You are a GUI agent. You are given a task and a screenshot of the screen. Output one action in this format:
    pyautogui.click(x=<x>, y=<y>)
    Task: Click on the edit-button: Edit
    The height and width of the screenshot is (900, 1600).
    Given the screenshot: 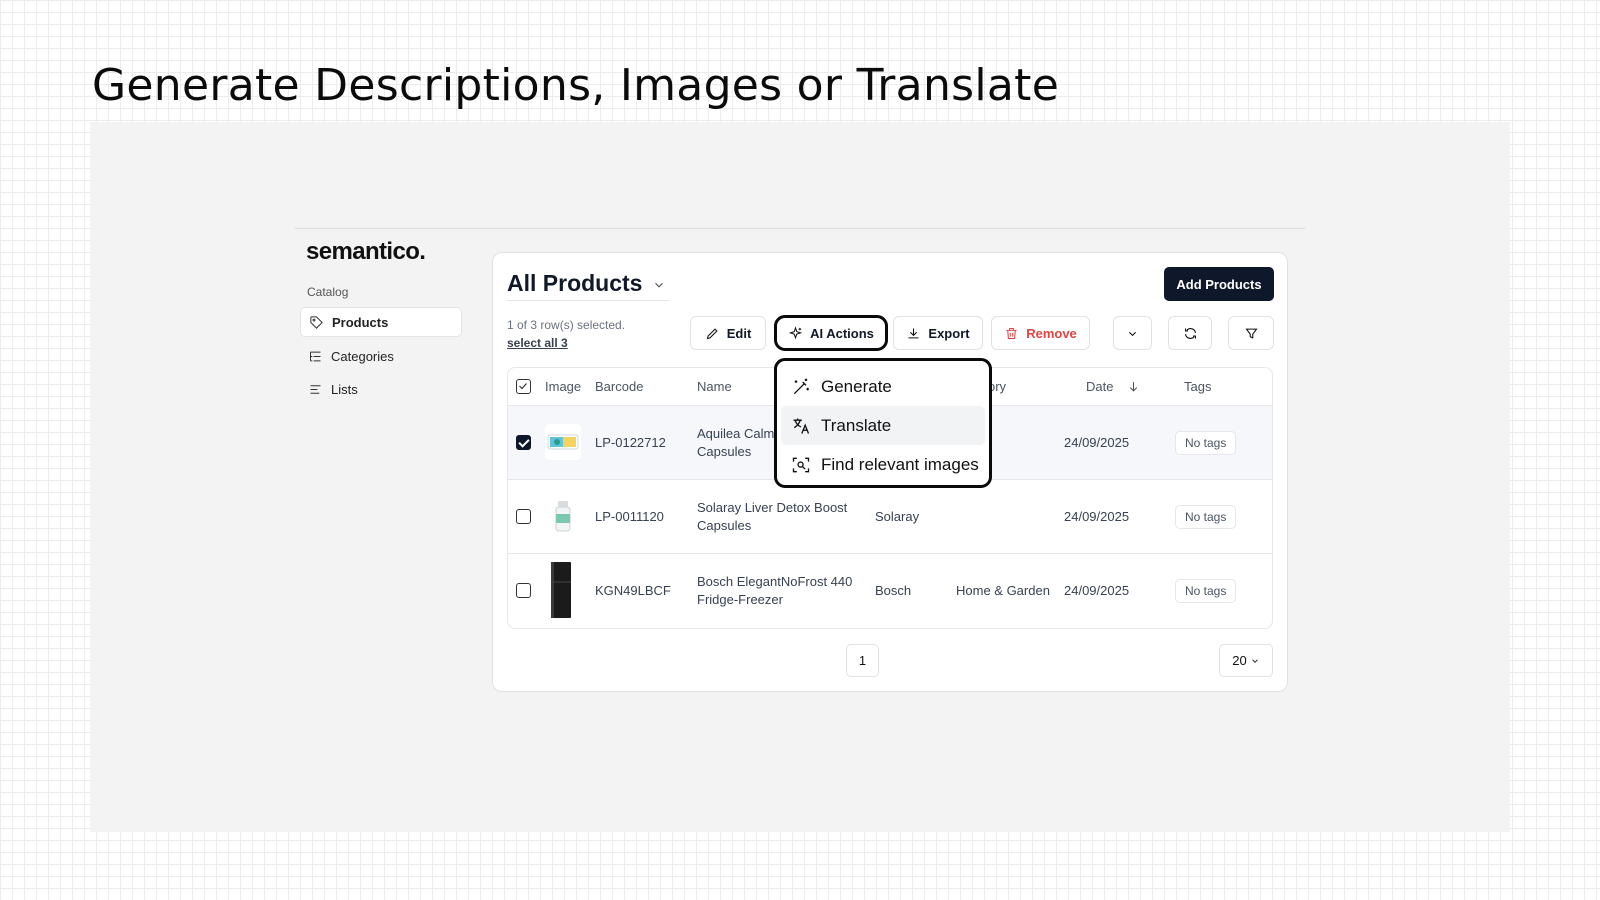 What is the action you would take?
    pyautogui.click(x=728, y=333)
    